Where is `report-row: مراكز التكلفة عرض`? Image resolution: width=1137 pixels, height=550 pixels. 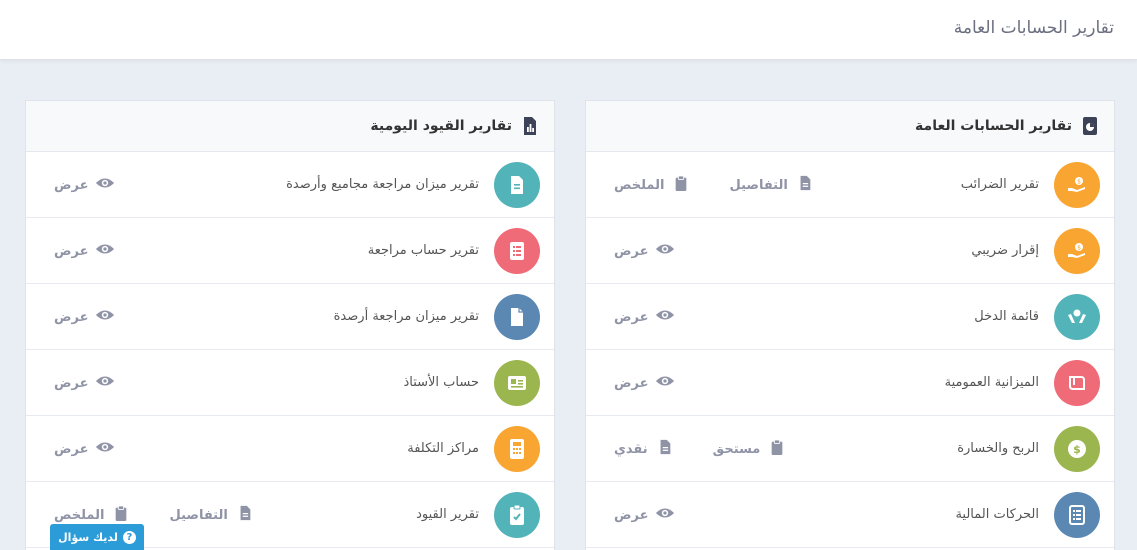 report-row: مراكز التكلفة عرض is located at coordinates (290, 449).